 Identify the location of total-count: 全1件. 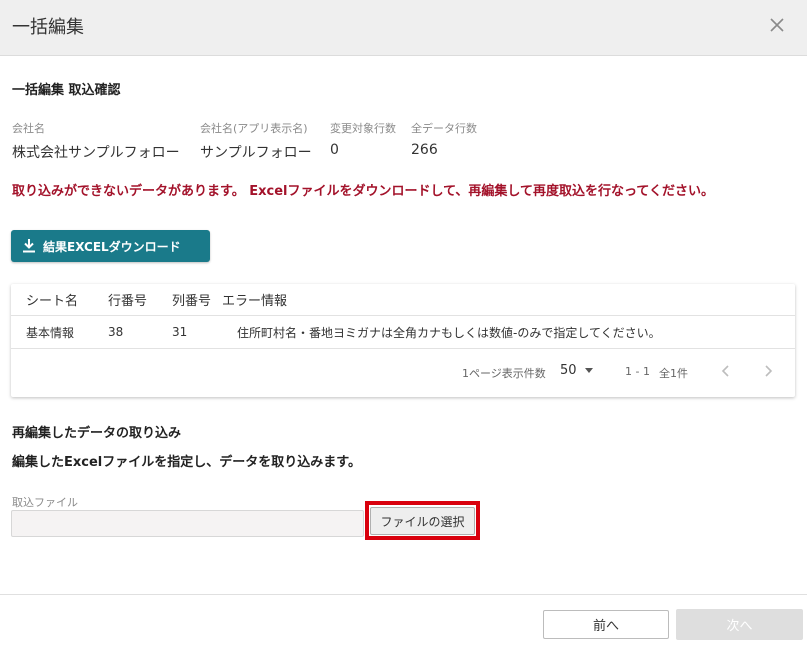
(673, 373).